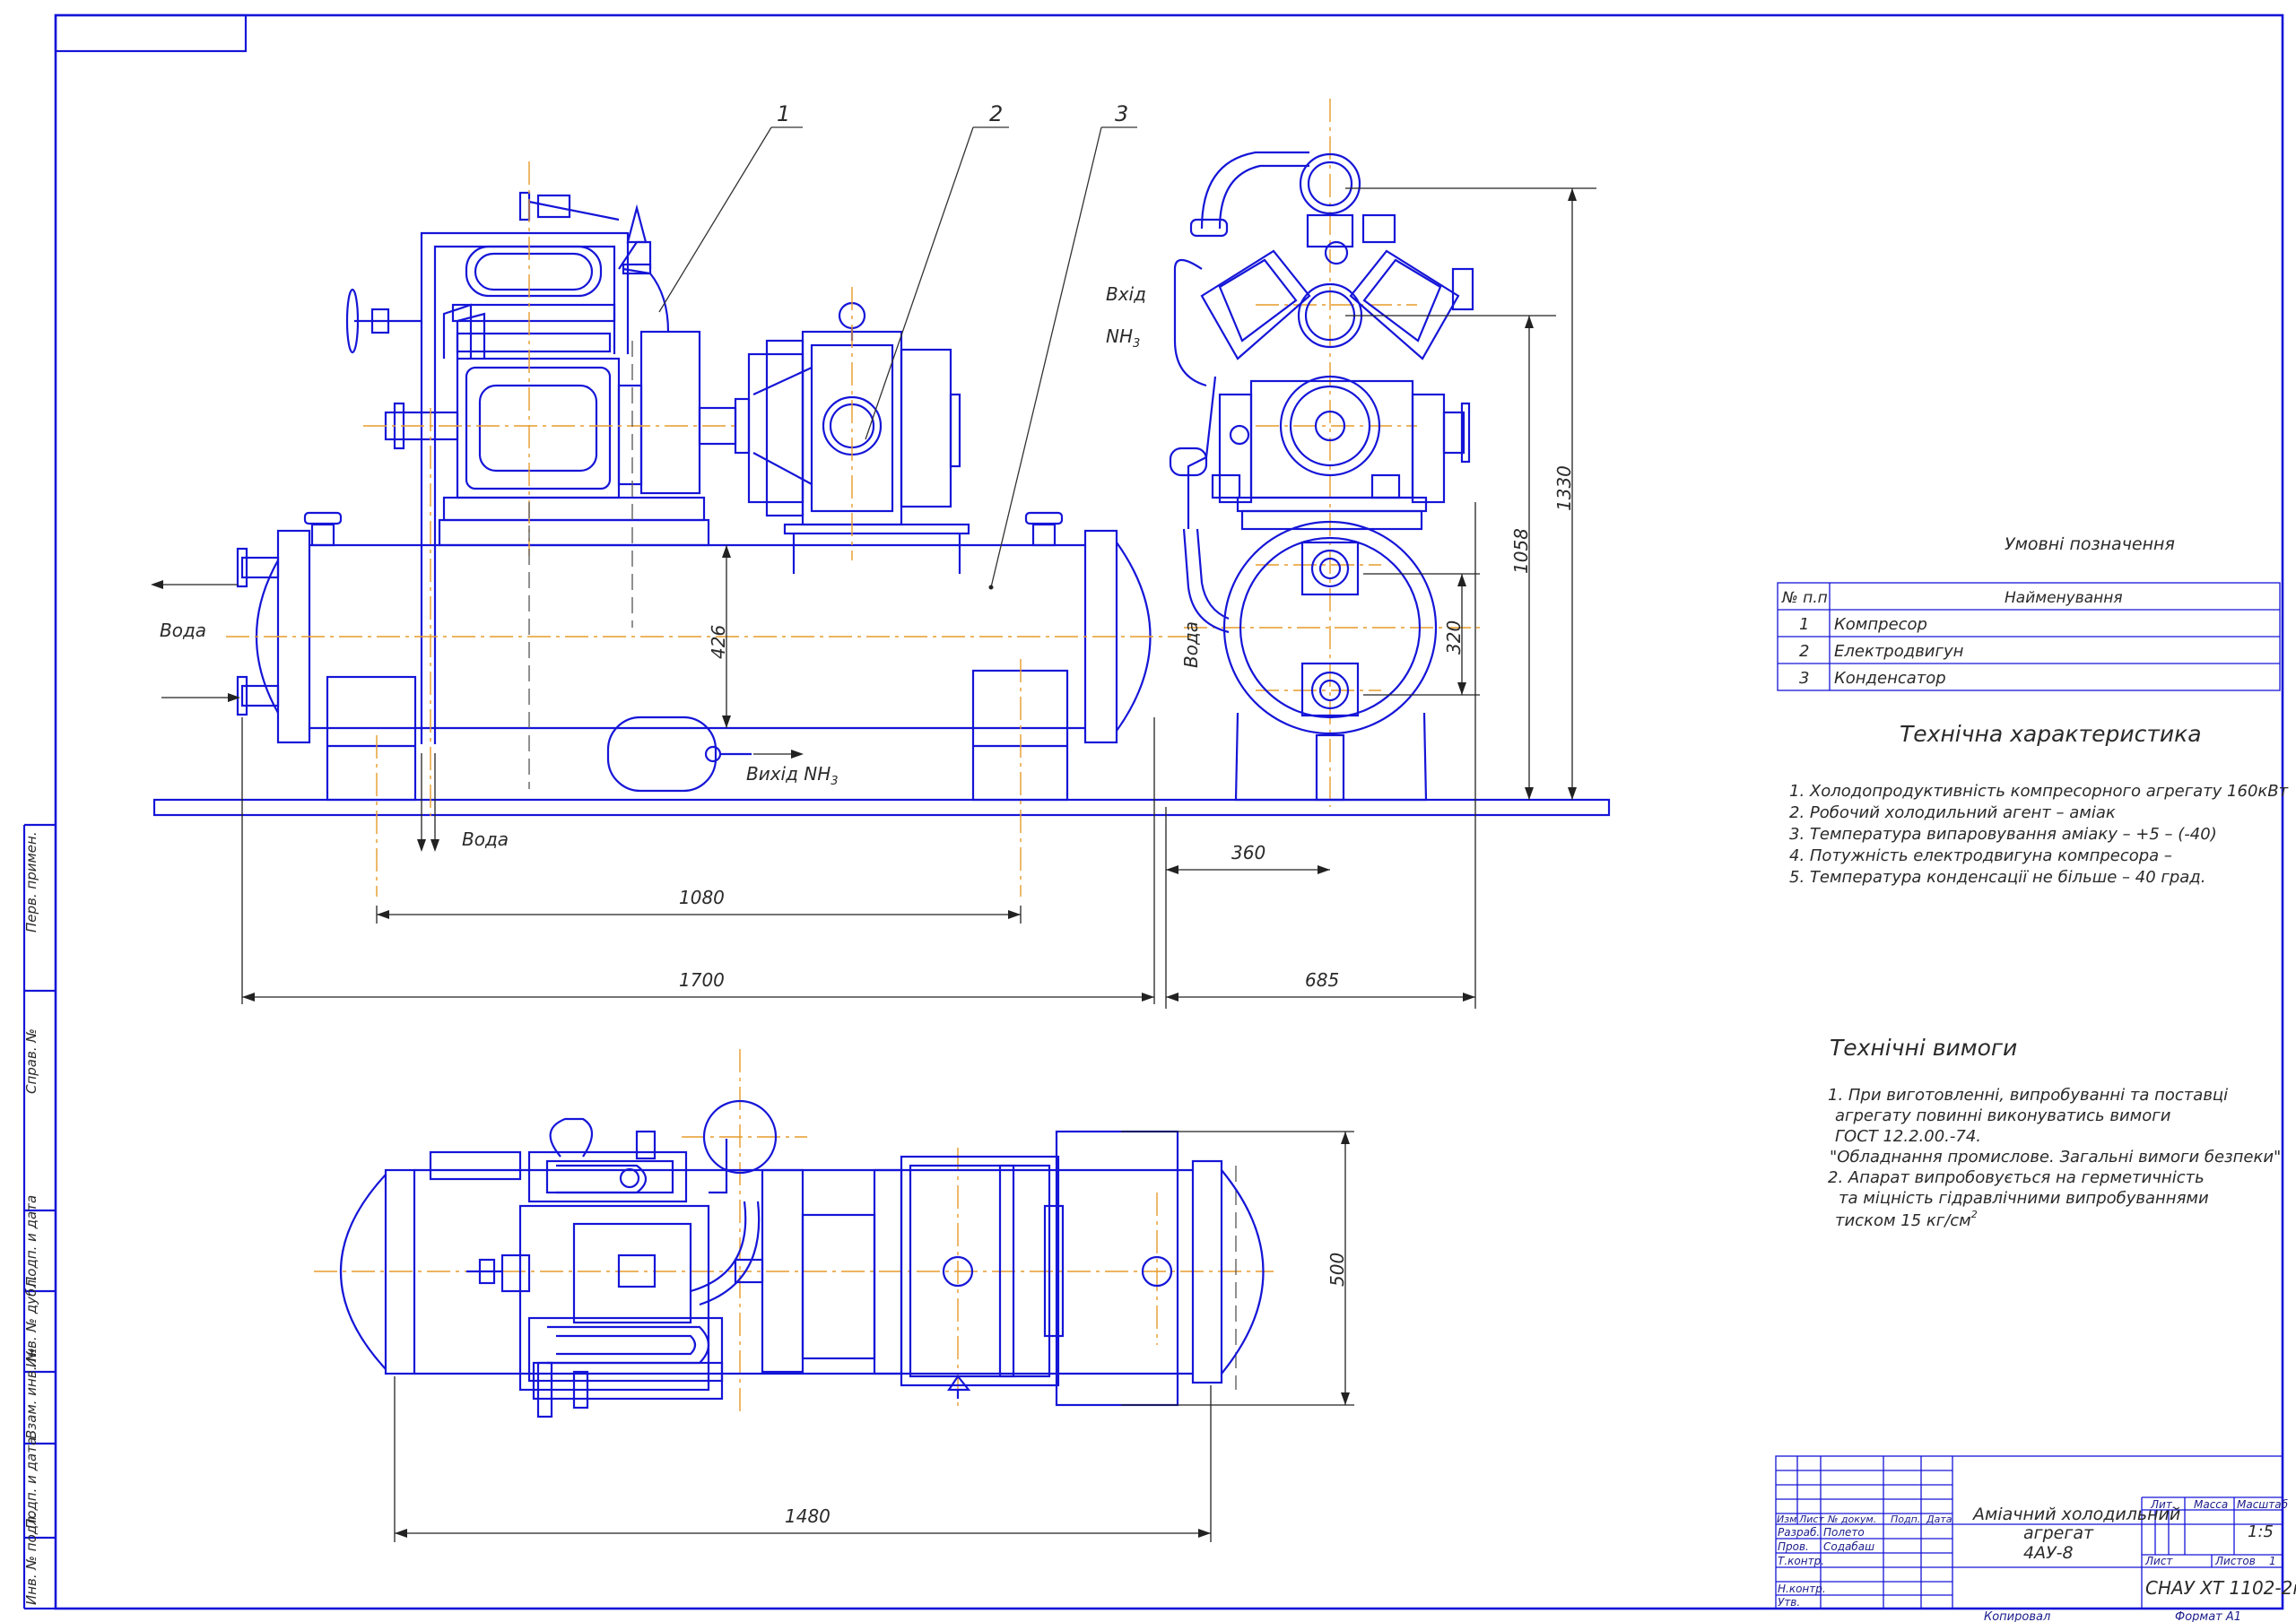  Describe the element at coordinates (702, 980) in the screenshot. I see `dim-1700: 1700` at that location.